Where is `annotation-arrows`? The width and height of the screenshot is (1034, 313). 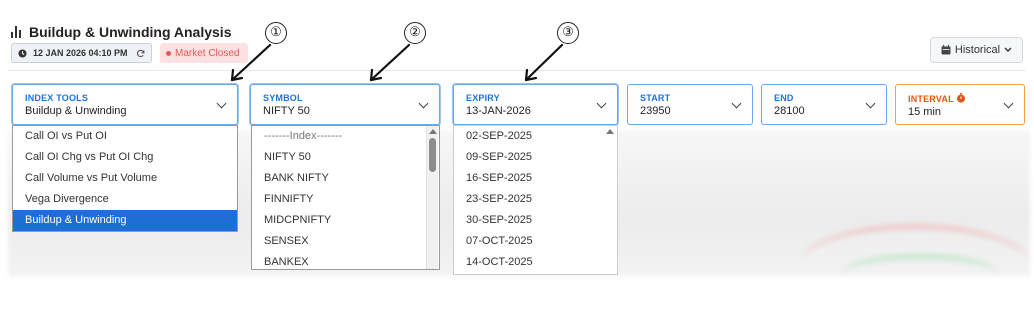 annotation-arrows is located at coordinates (397, 62).